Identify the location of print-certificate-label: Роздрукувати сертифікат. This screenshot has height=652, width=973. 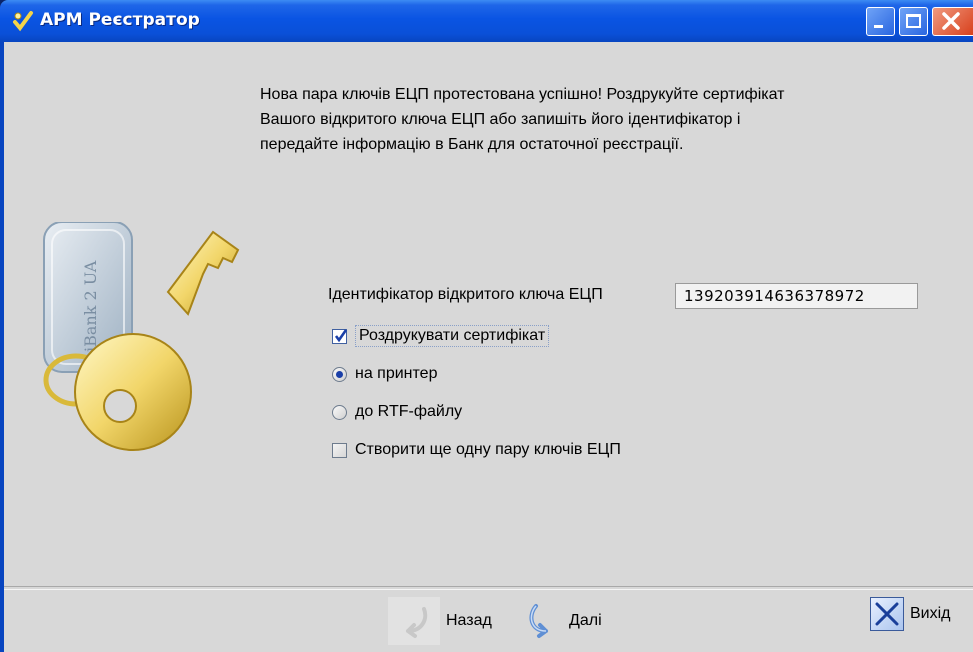
(452, 336).